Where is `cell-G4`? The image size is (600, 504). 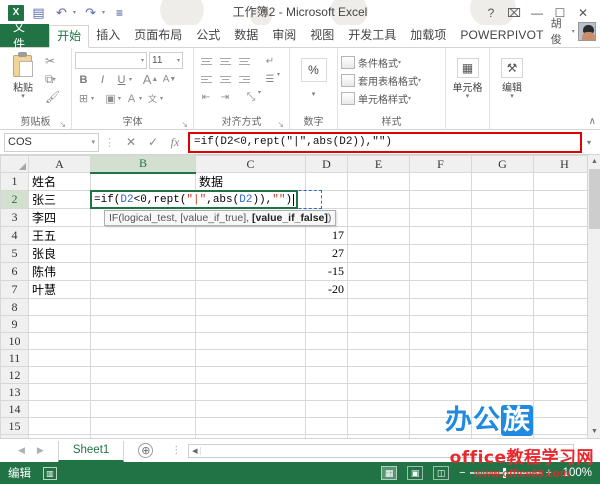
cell-G4 is located at coordinates (502, 235).